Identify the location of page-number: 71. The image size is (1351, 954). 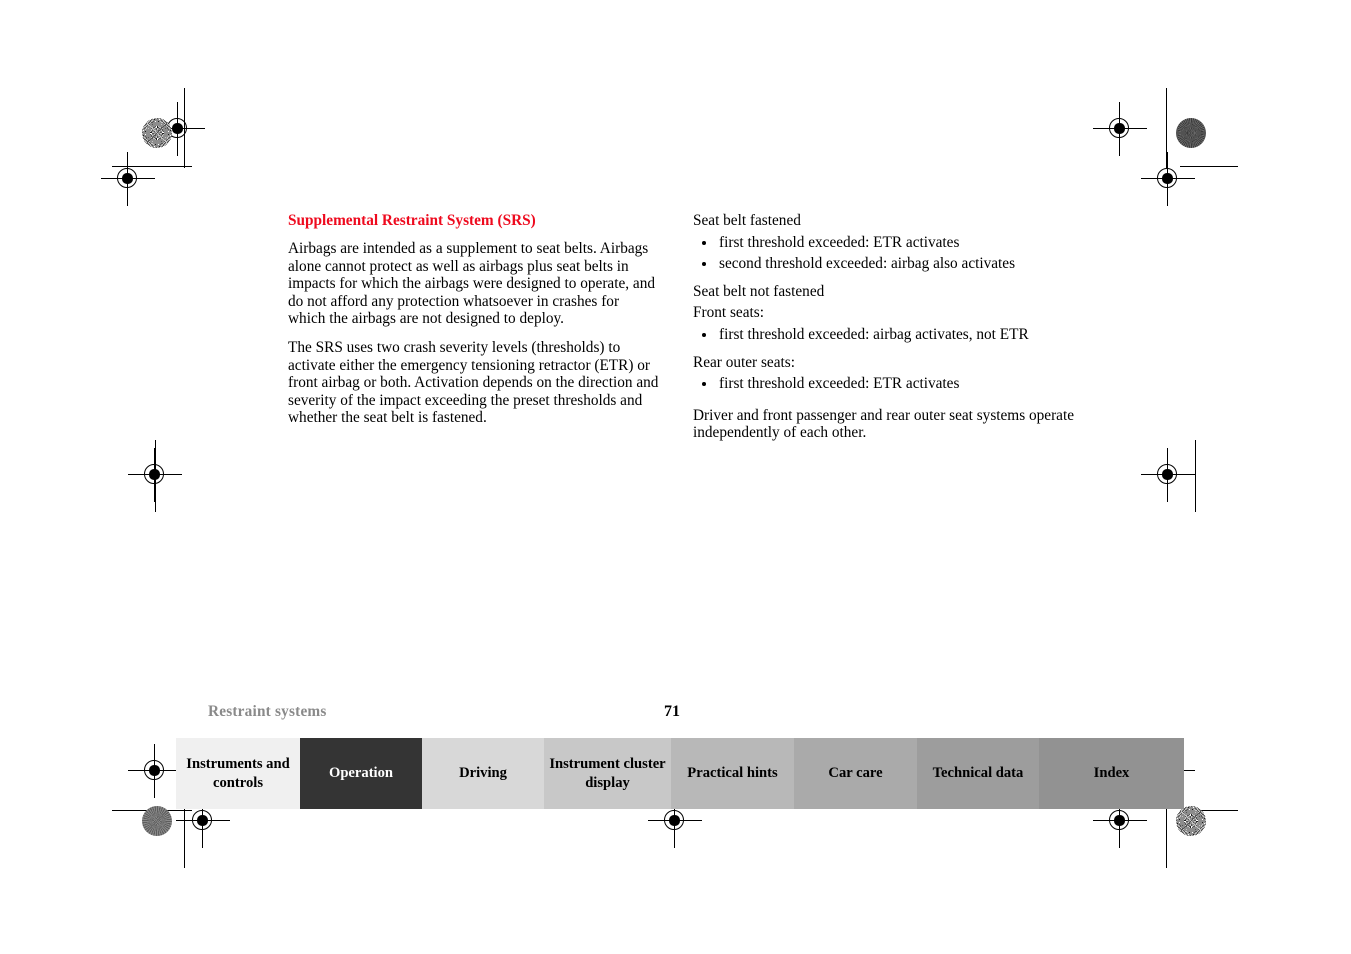
(672, 711).